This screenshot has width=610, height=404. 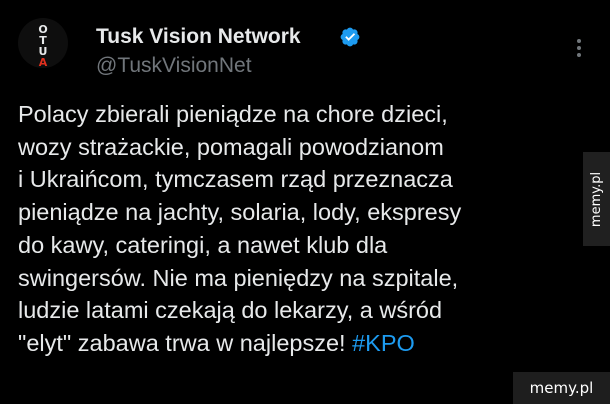 What do you see at coordinates (350, 37) in the screenshot?
I see `verified-badge-icon` at bounding box center [350, 37].